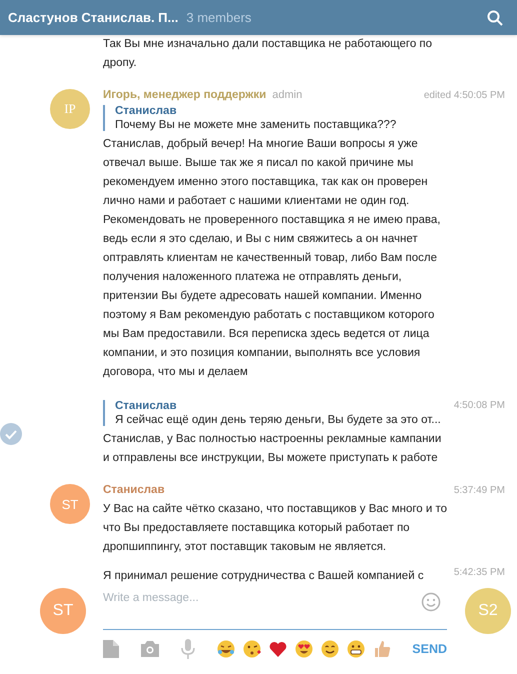 This screenshot has height=674, width=517. Describe the element at coordinates (488, 611) in the screenshot. I see `avatar: S2` at that location.